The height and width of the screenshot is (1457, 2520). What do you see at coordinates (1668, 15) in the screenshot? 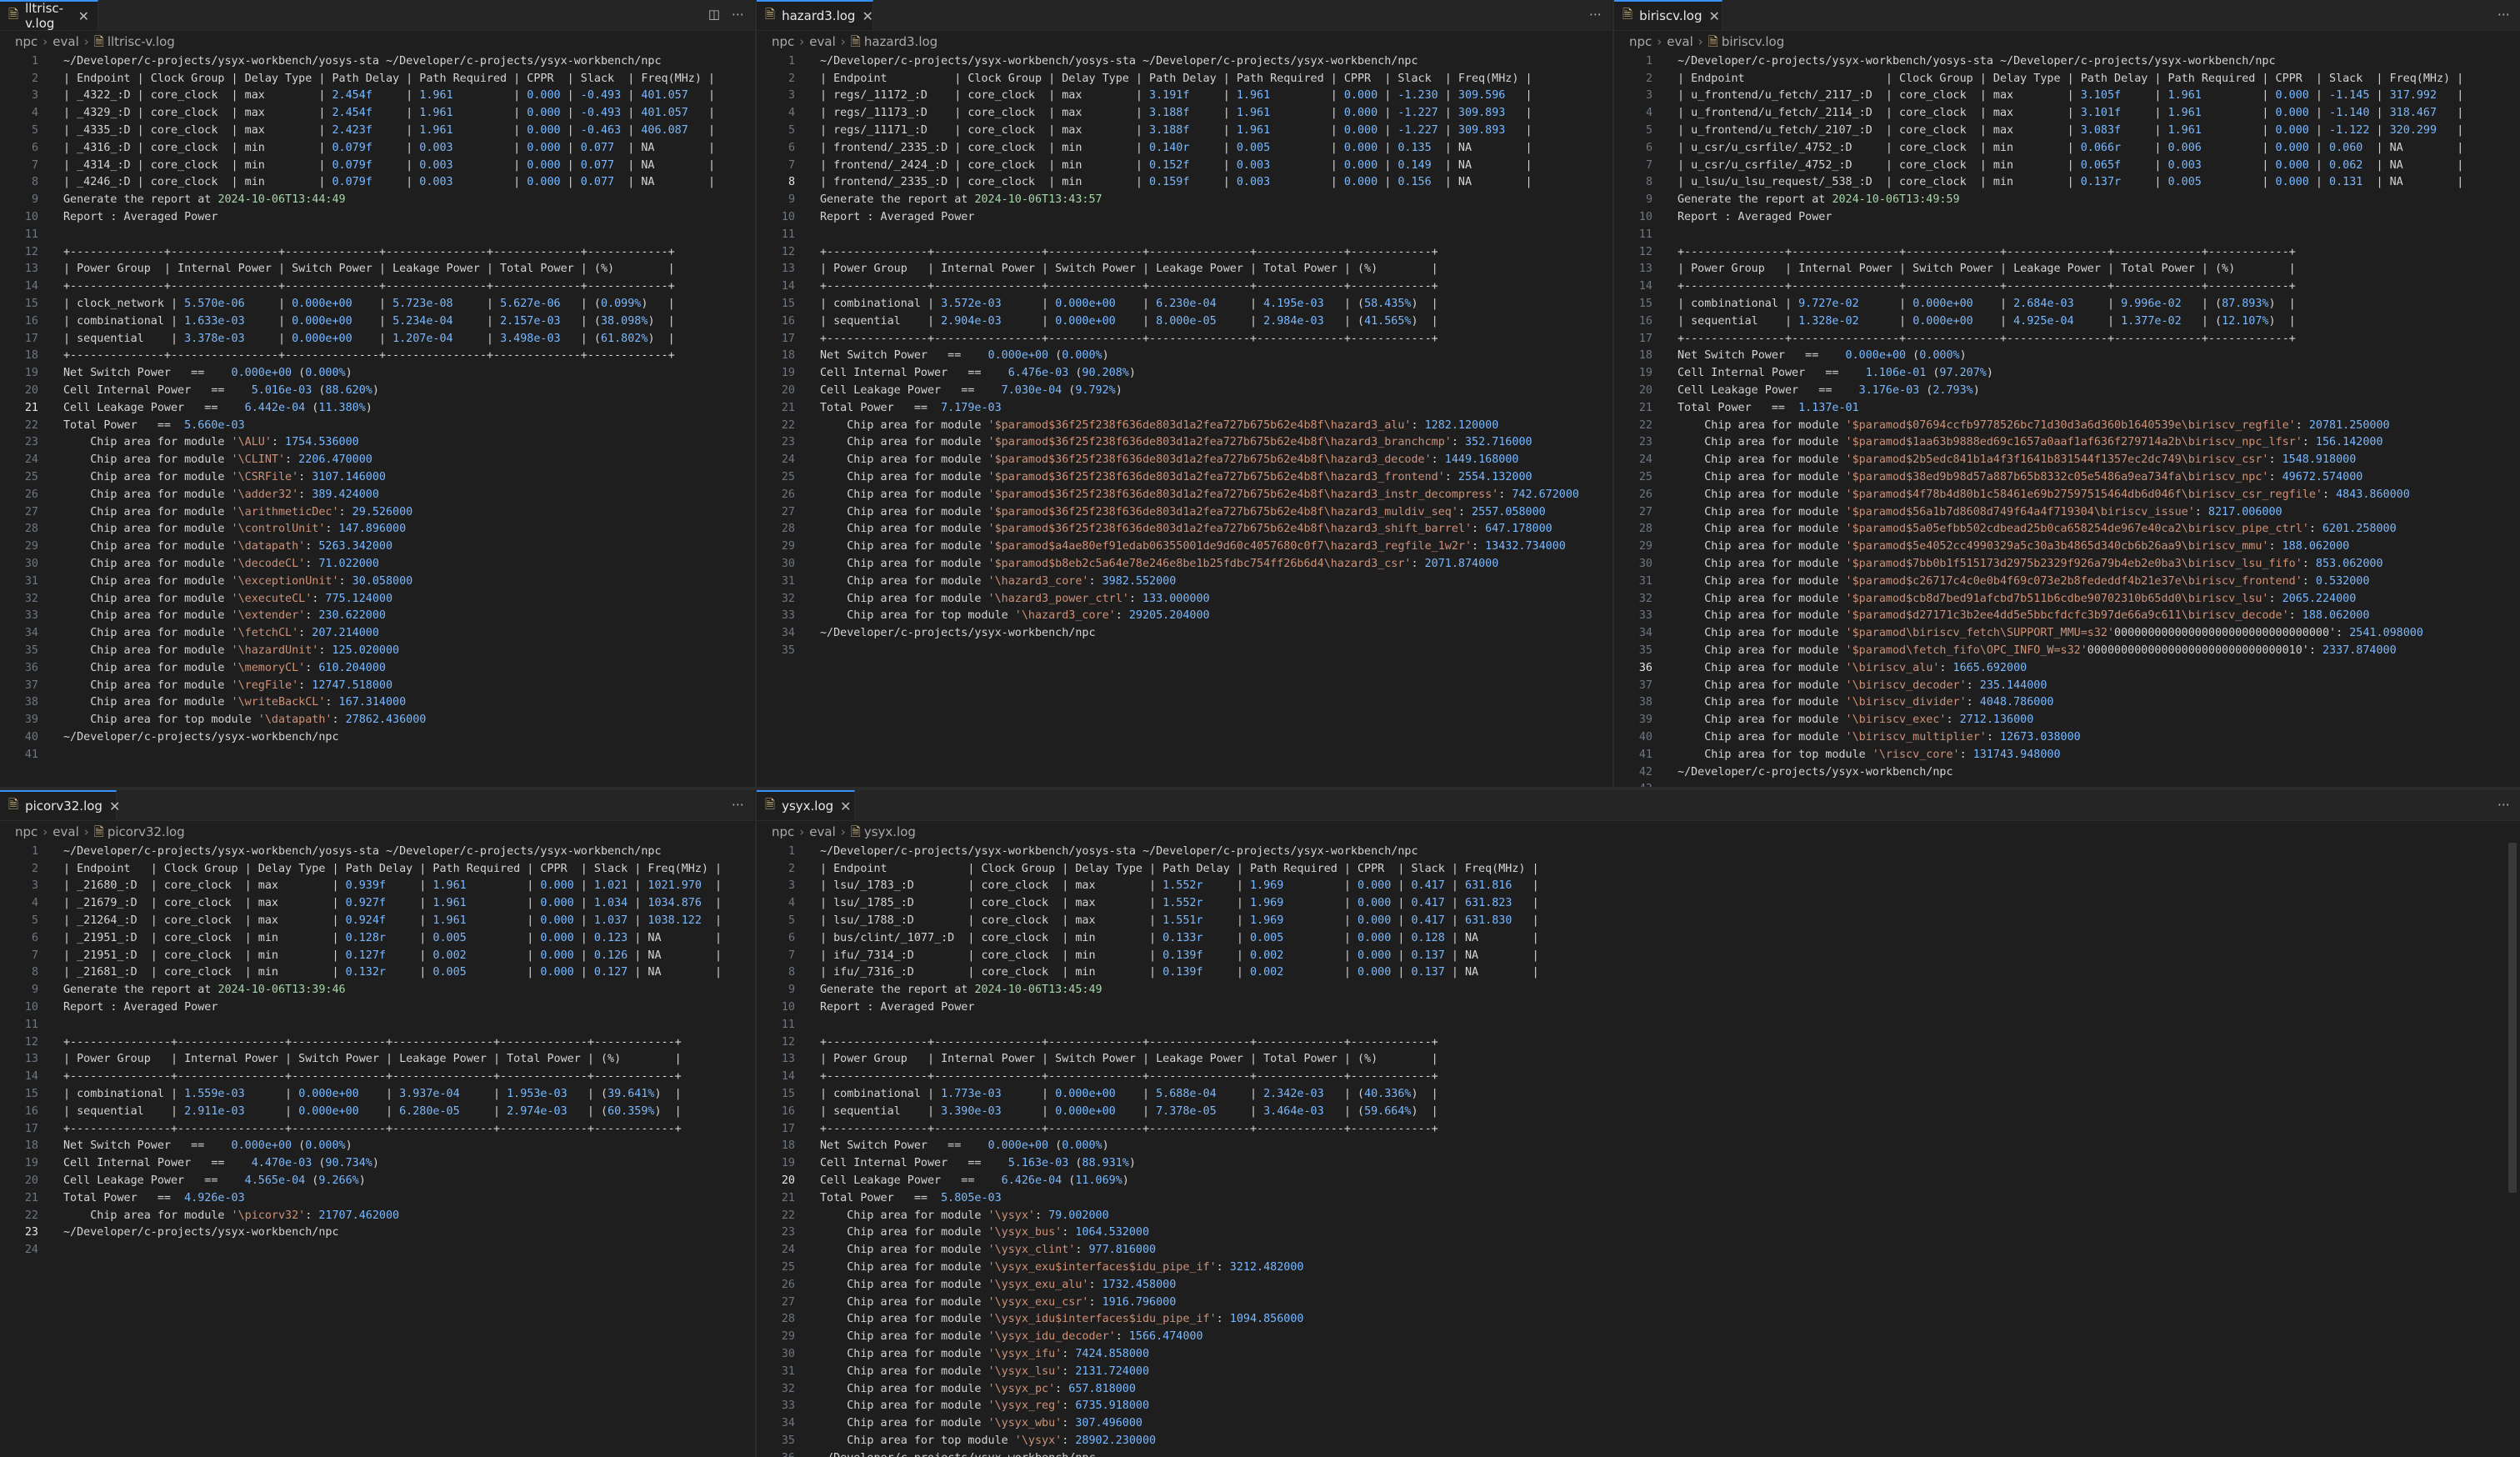
I see `editor-tab: 🗎 biriscv.log ✕` at bounding box center [1668, 15].